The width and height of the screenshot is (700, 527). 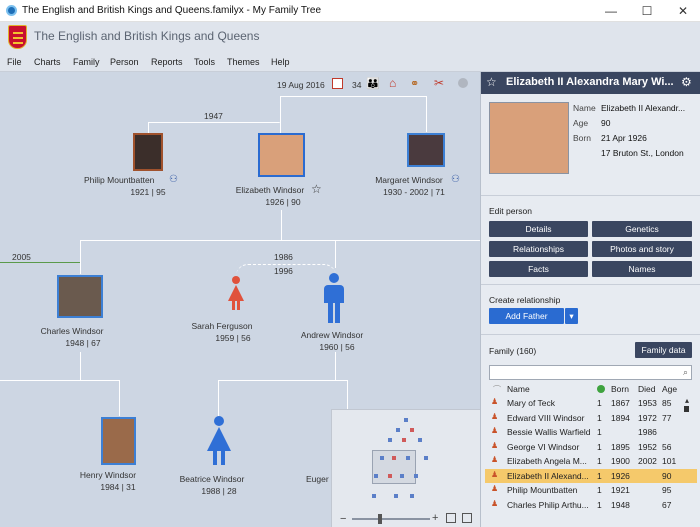 I want to click on add-relationship-dropdown: ▾, so click(x=571, y=316).